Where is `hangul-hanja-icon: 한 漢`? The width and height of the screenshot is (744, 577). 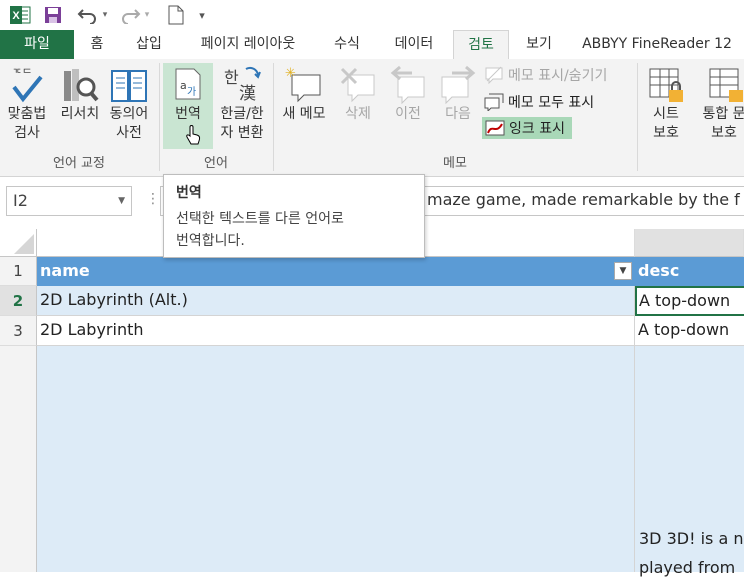 hangul-hanja-icon: 한 漢 is located at coordinates (242, 85).